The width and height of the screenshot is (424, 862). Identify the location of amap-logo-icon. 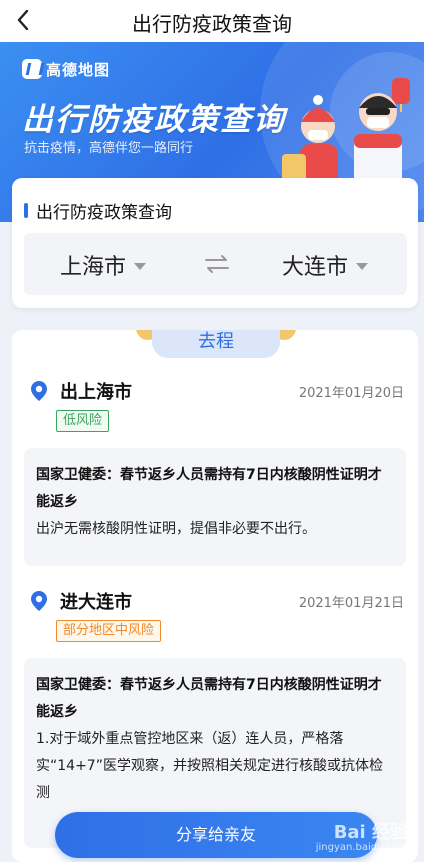
(32, 69).